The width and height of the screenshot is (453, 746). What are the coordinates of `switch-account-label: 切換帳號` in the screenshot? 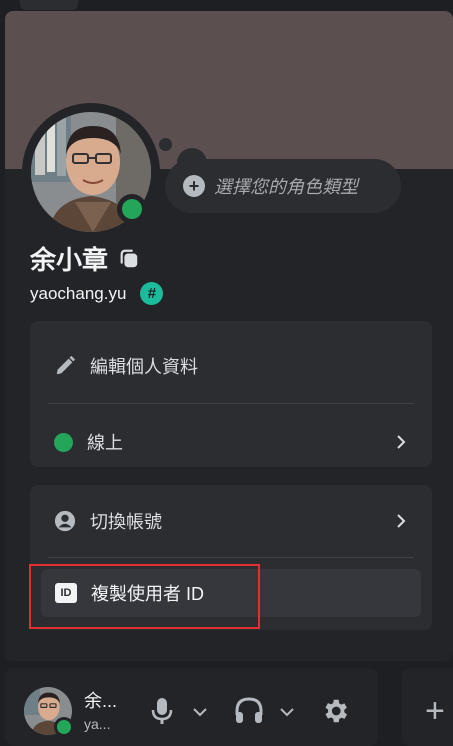 It's located at (126, 522).